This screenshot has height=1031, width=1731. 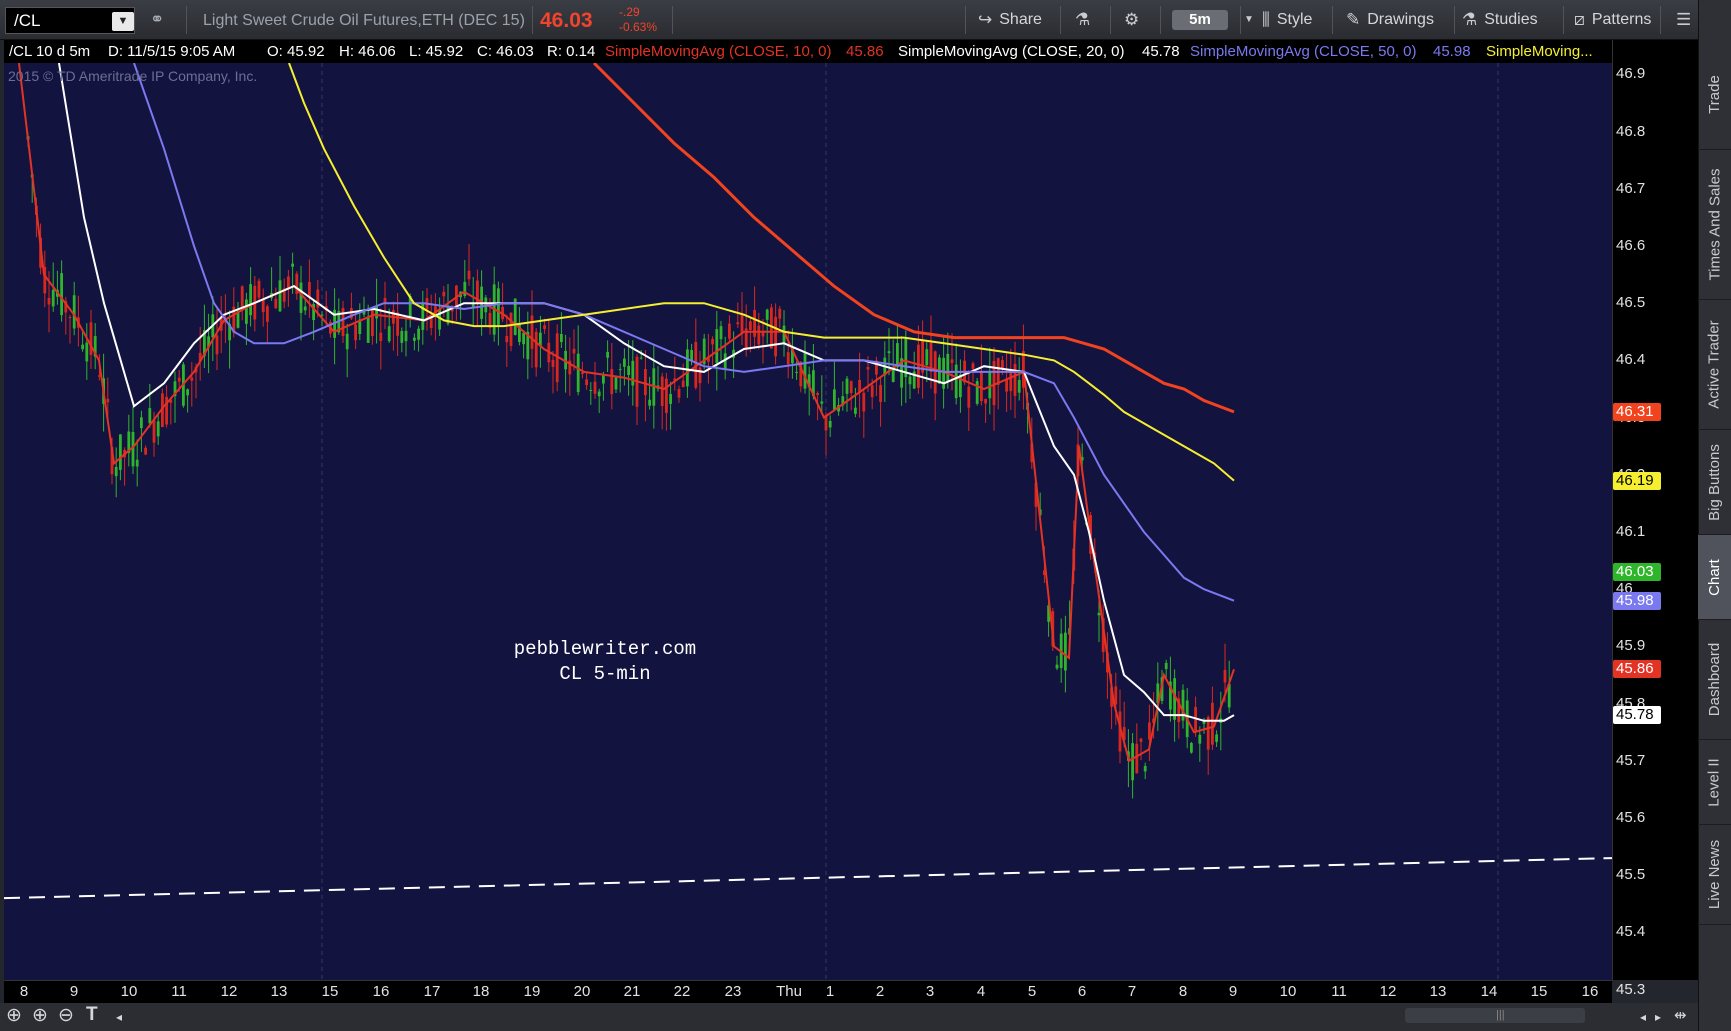 I want to click on scrollbar-grip-icon: |||, so click(x=1500, y=1015).